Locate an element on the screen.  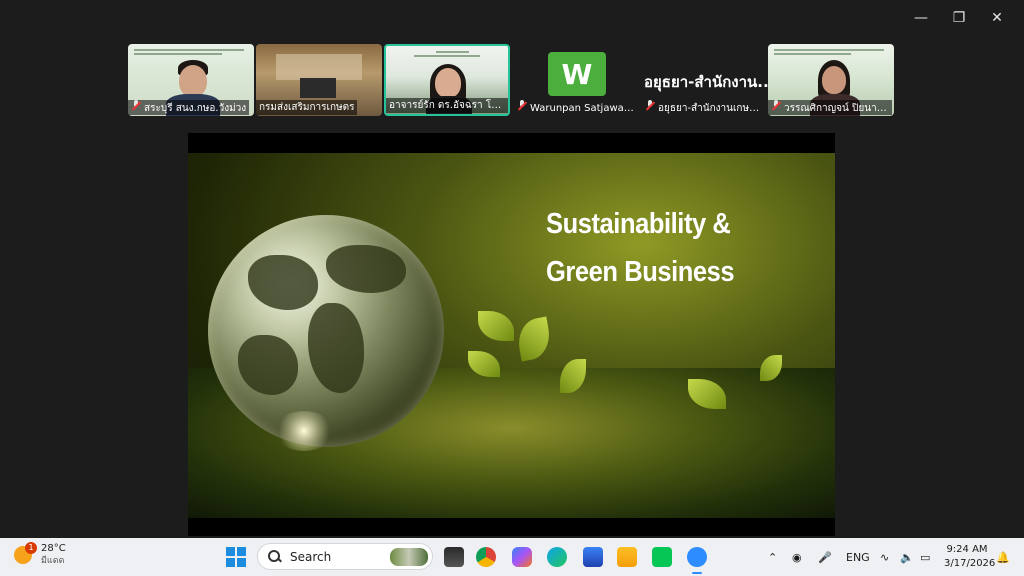
show-hidden-icons-icon: ⌃ is located at coordinates (772, 557).